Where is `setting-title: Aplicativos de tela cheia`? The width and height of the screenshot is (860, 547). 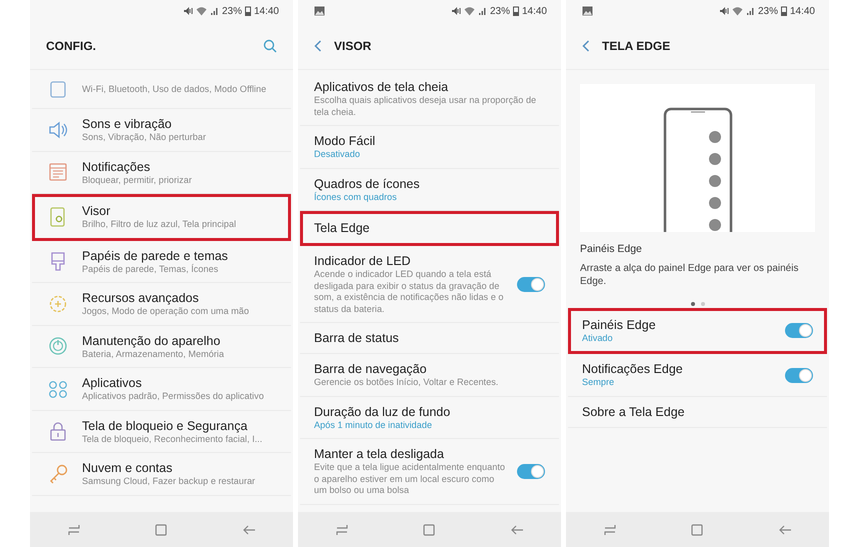
setting-title: Aplicativos de tela cheia is located at coordinates (429, 87).